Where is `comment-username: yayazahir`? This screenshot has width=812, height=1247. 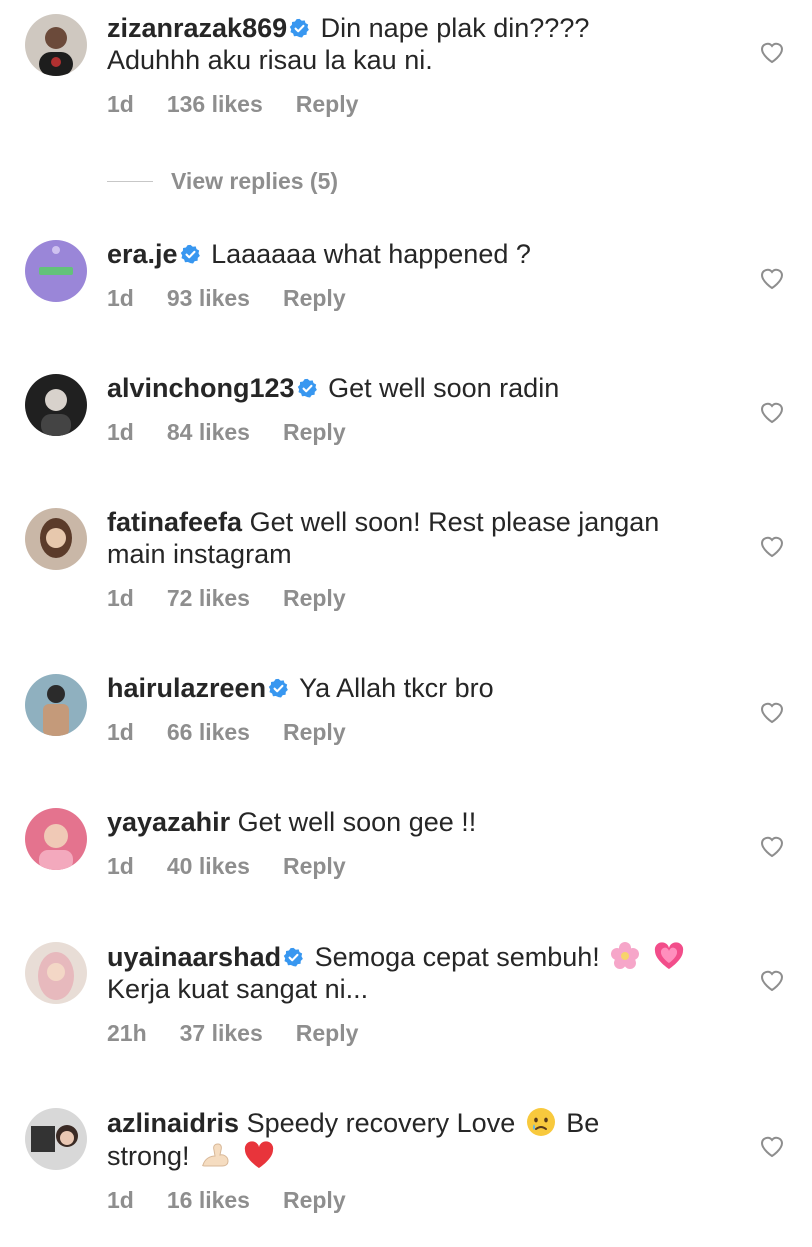 comment-username: yayazahir is located at coordinates (168, 822).